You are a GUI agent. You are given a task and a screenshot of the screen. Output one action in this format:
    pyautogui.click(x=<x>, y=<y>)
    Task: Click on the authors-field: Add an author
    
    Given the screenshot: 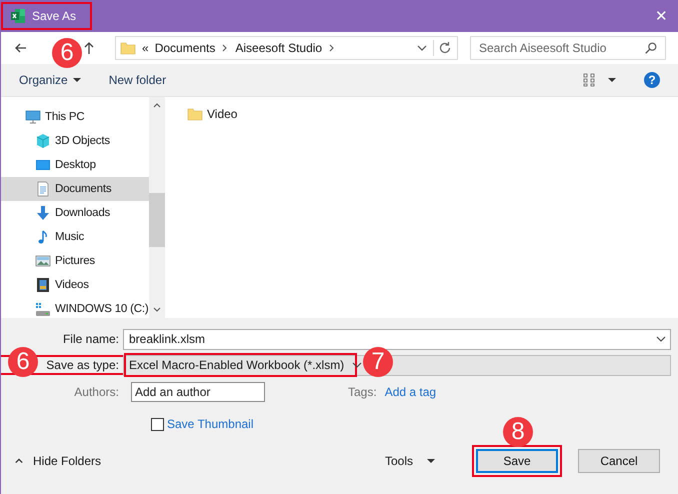 What is the action you would take?
    pyautogui.click(x=198, y=392)
    